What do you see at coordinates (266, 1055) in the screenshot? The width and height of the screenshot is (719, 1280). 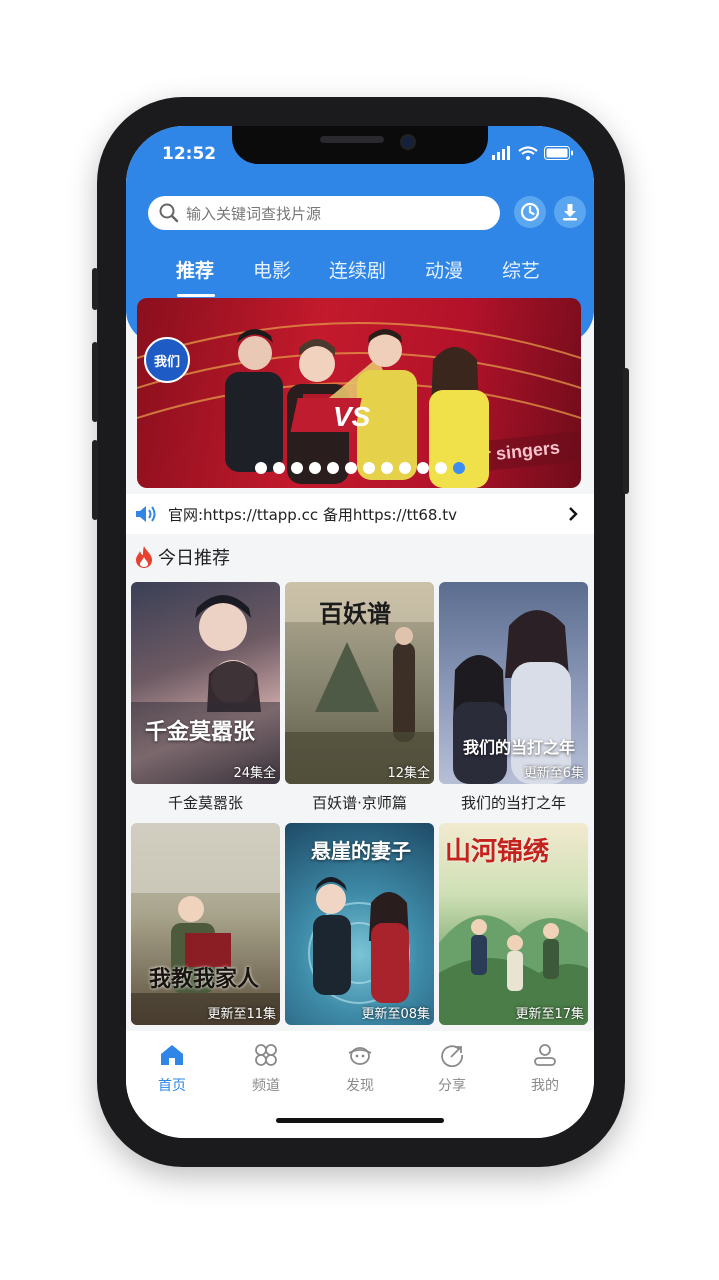 I see `channel-icon` at bounding box center [266, 1055].